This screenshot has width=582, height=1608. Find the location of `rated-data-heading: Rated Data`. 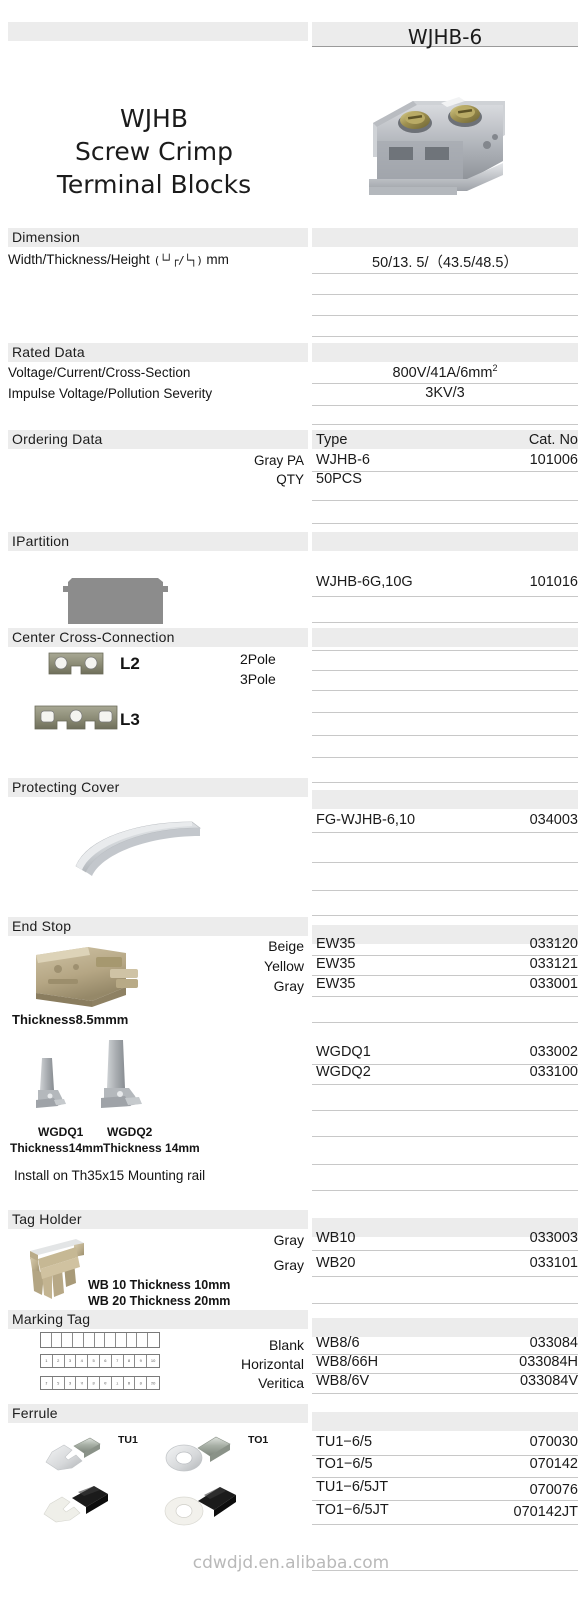

rated-data-heading: Rated Data is located at coordinates (48, 352).